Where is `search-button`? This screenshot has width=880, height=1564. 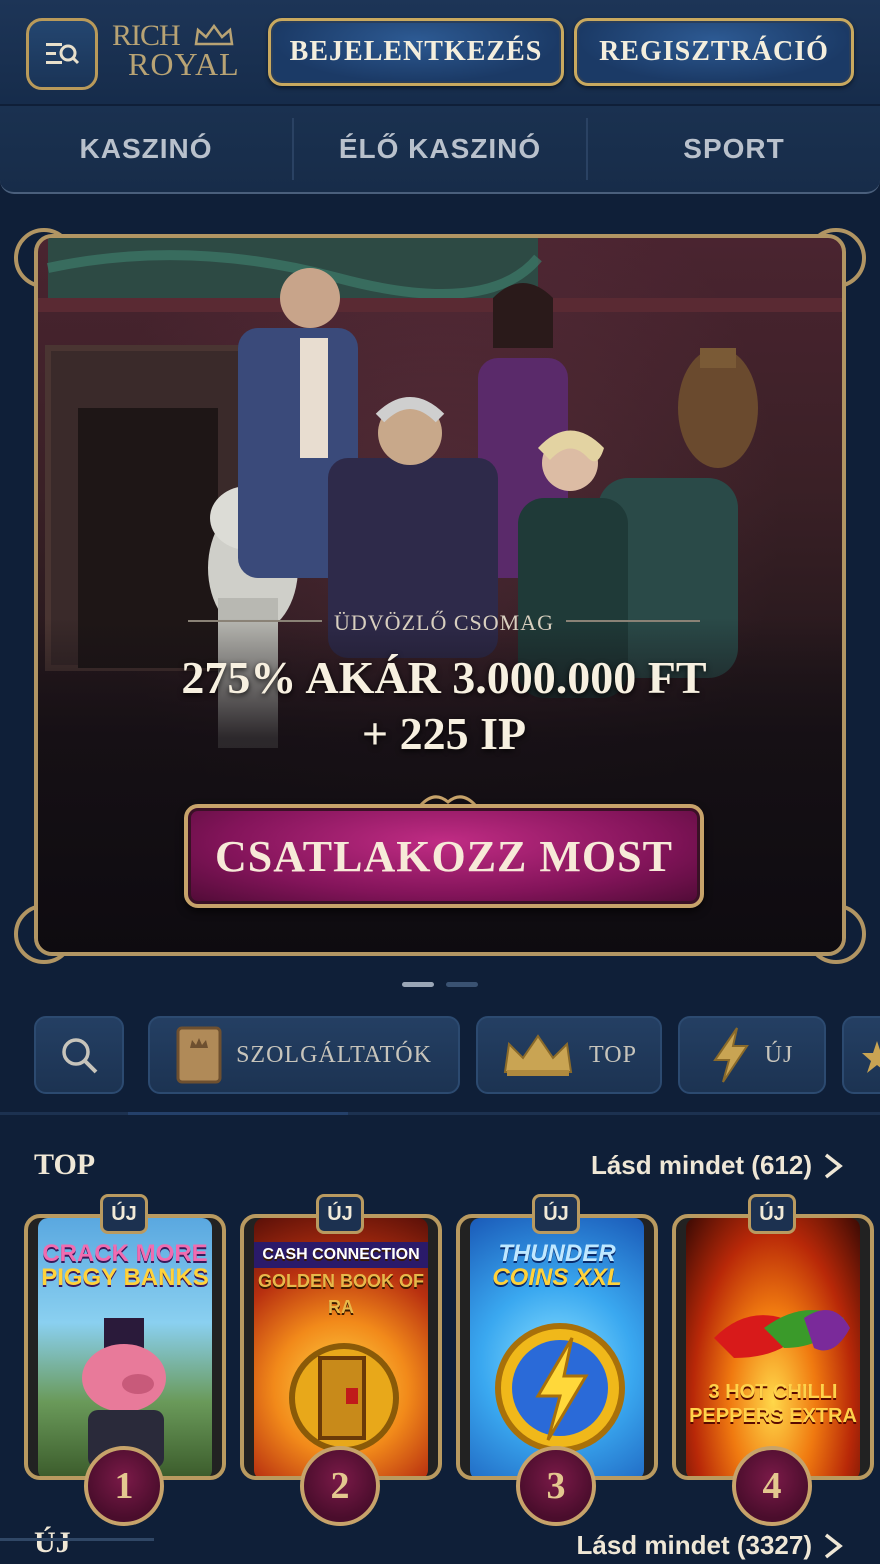 search-button is located at coordinates (79, 1055).